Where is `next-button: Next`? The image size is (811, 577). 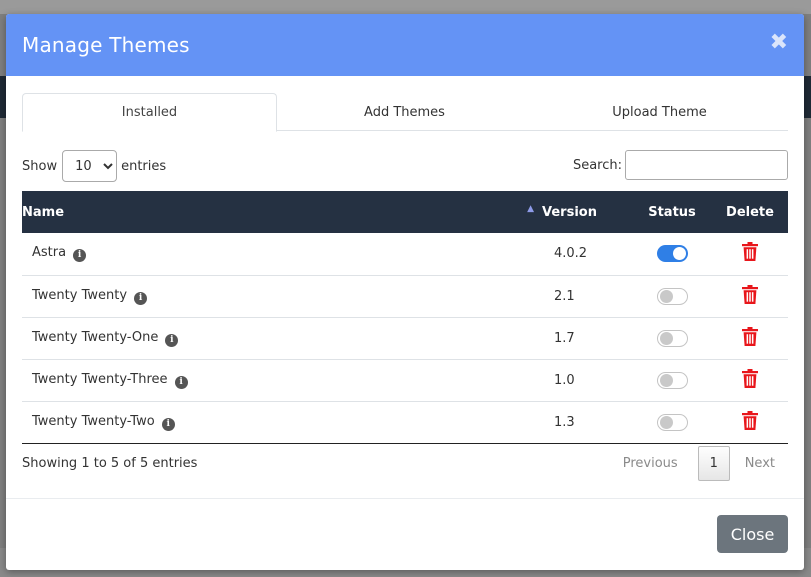
next-button: Next is located at coordinates (760, 463).